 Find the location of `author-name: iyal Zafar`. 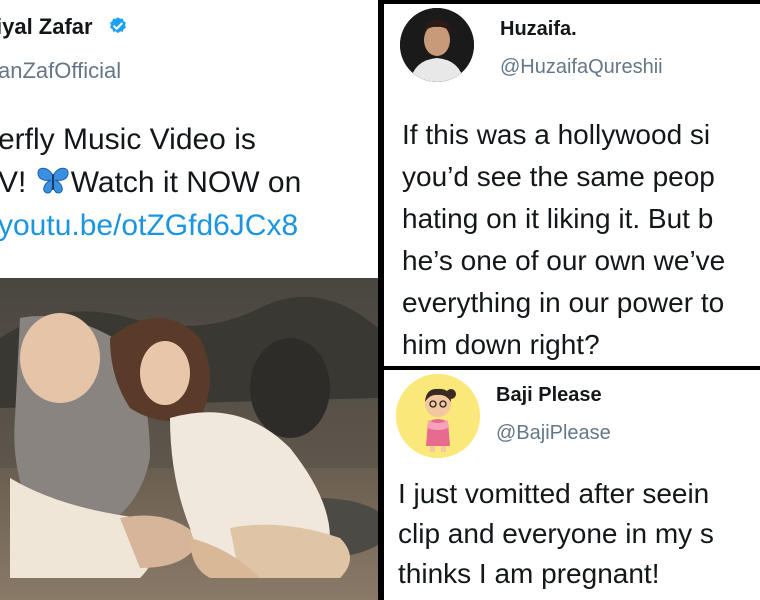

author-name: iyal Zafar is located at coordinates (46, 27).